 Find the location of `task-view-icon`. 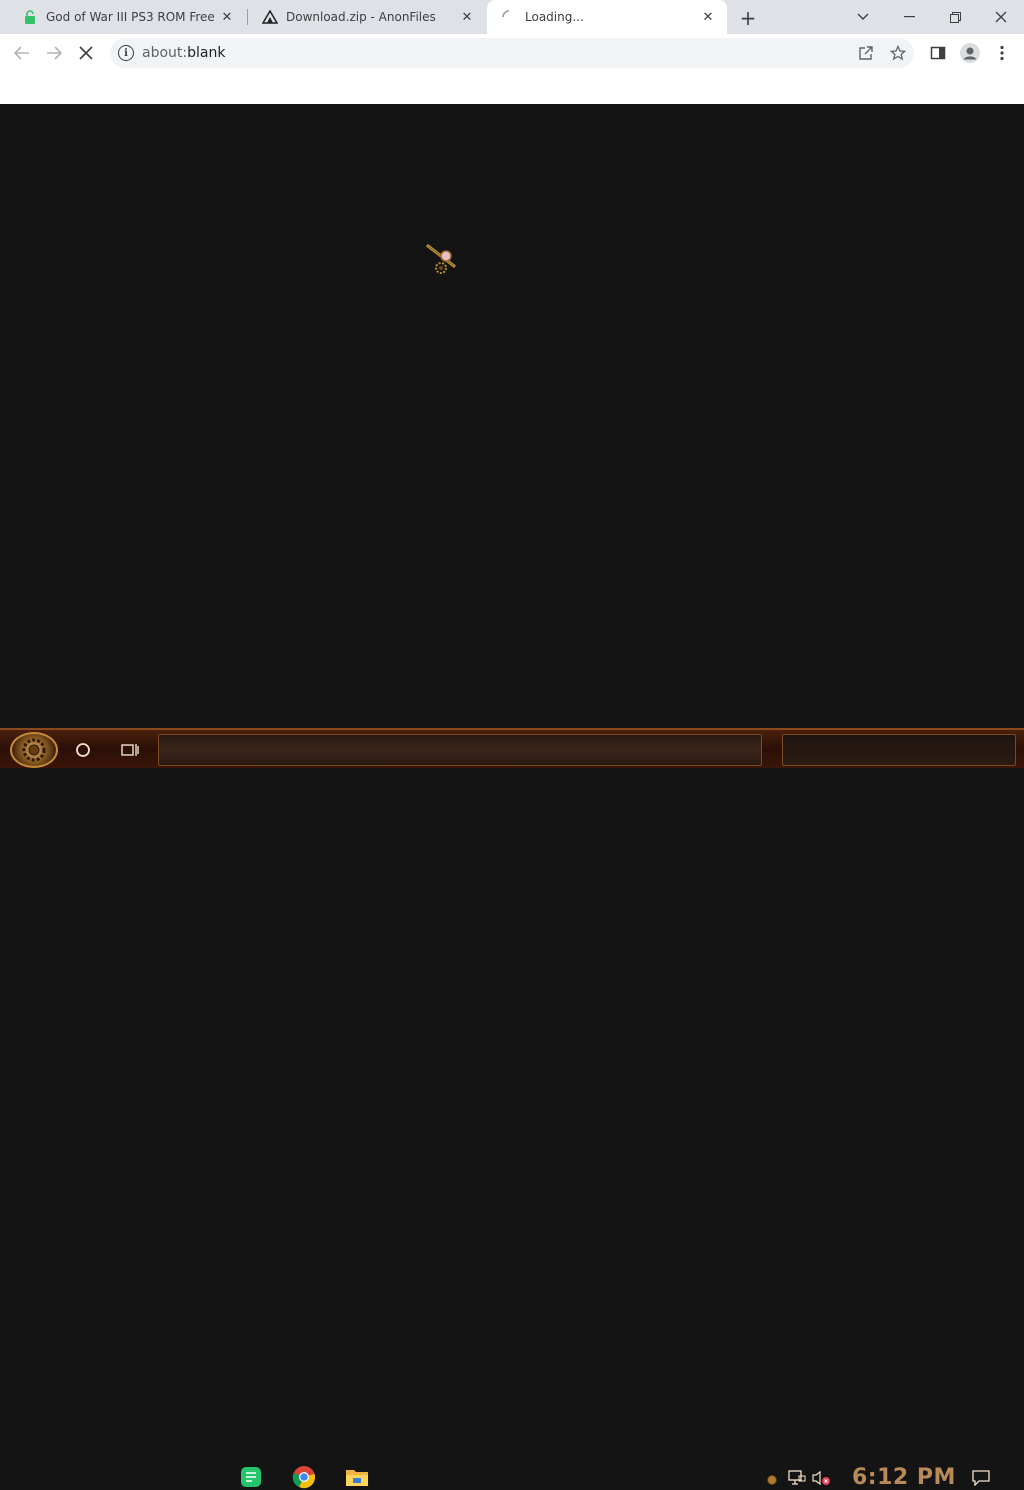

task-view-icon is located at coordinates (130, 750).